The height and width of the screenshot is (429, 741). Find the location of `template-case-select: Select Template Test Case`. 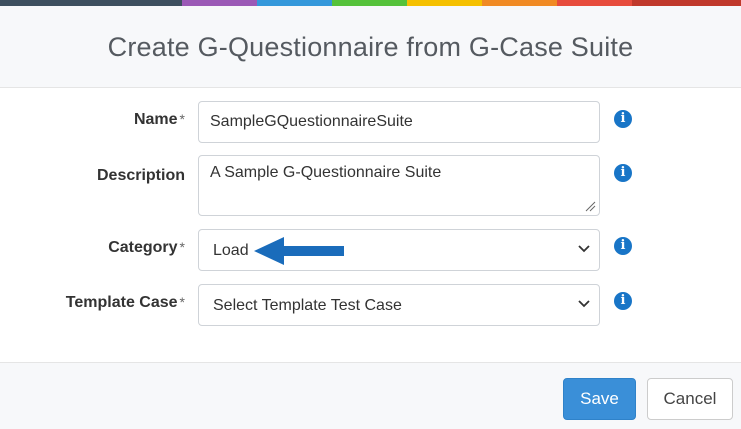

template-case-select: Select Template Test Case is located at coordinates (399, 305).